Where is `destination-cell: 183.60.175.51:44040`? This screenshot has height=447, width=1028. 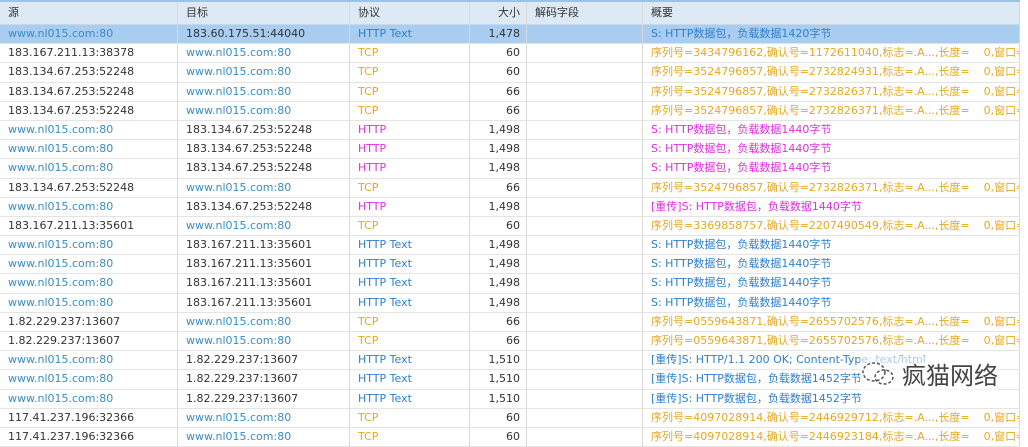 destination-cell: 183.60.175.51:44040 is located at coordinates (264, 34).